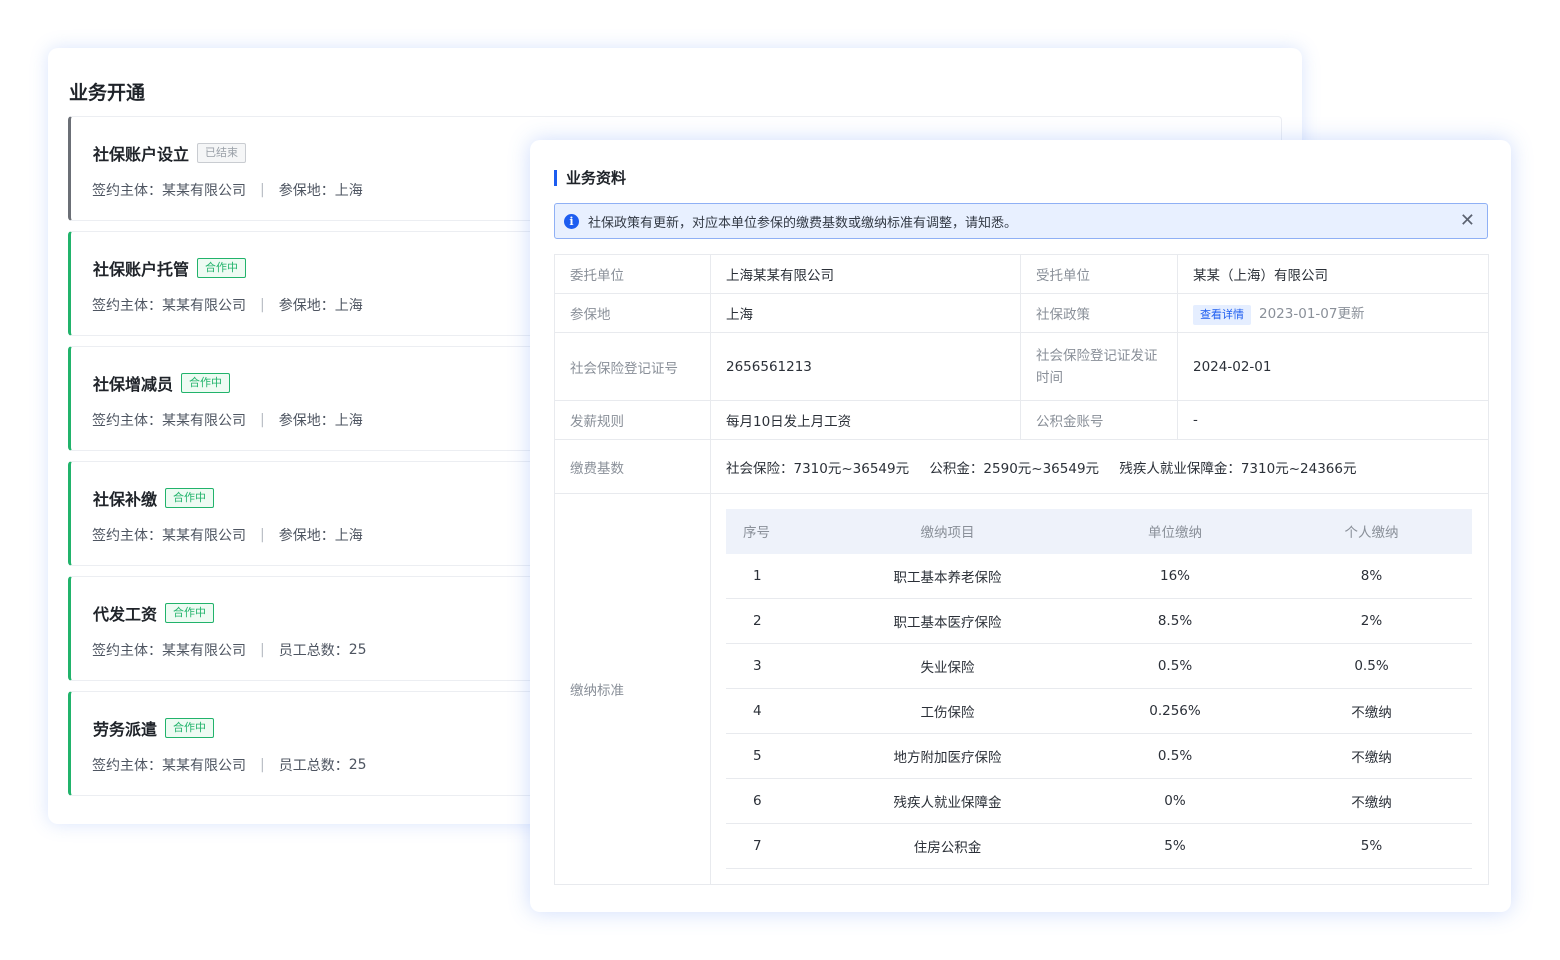 Image resolution: width=1560 pixels, height=960 pixels. Describe the element at coordinates (771, 756) in the screenshot. I see `cell-index: 5` at that location.